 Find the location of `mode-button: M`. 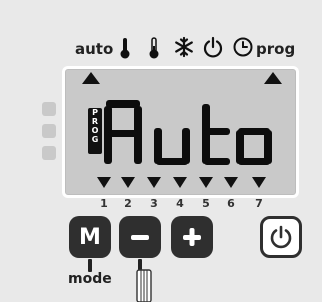

mode-button: M is located at coordinates (90, 237).